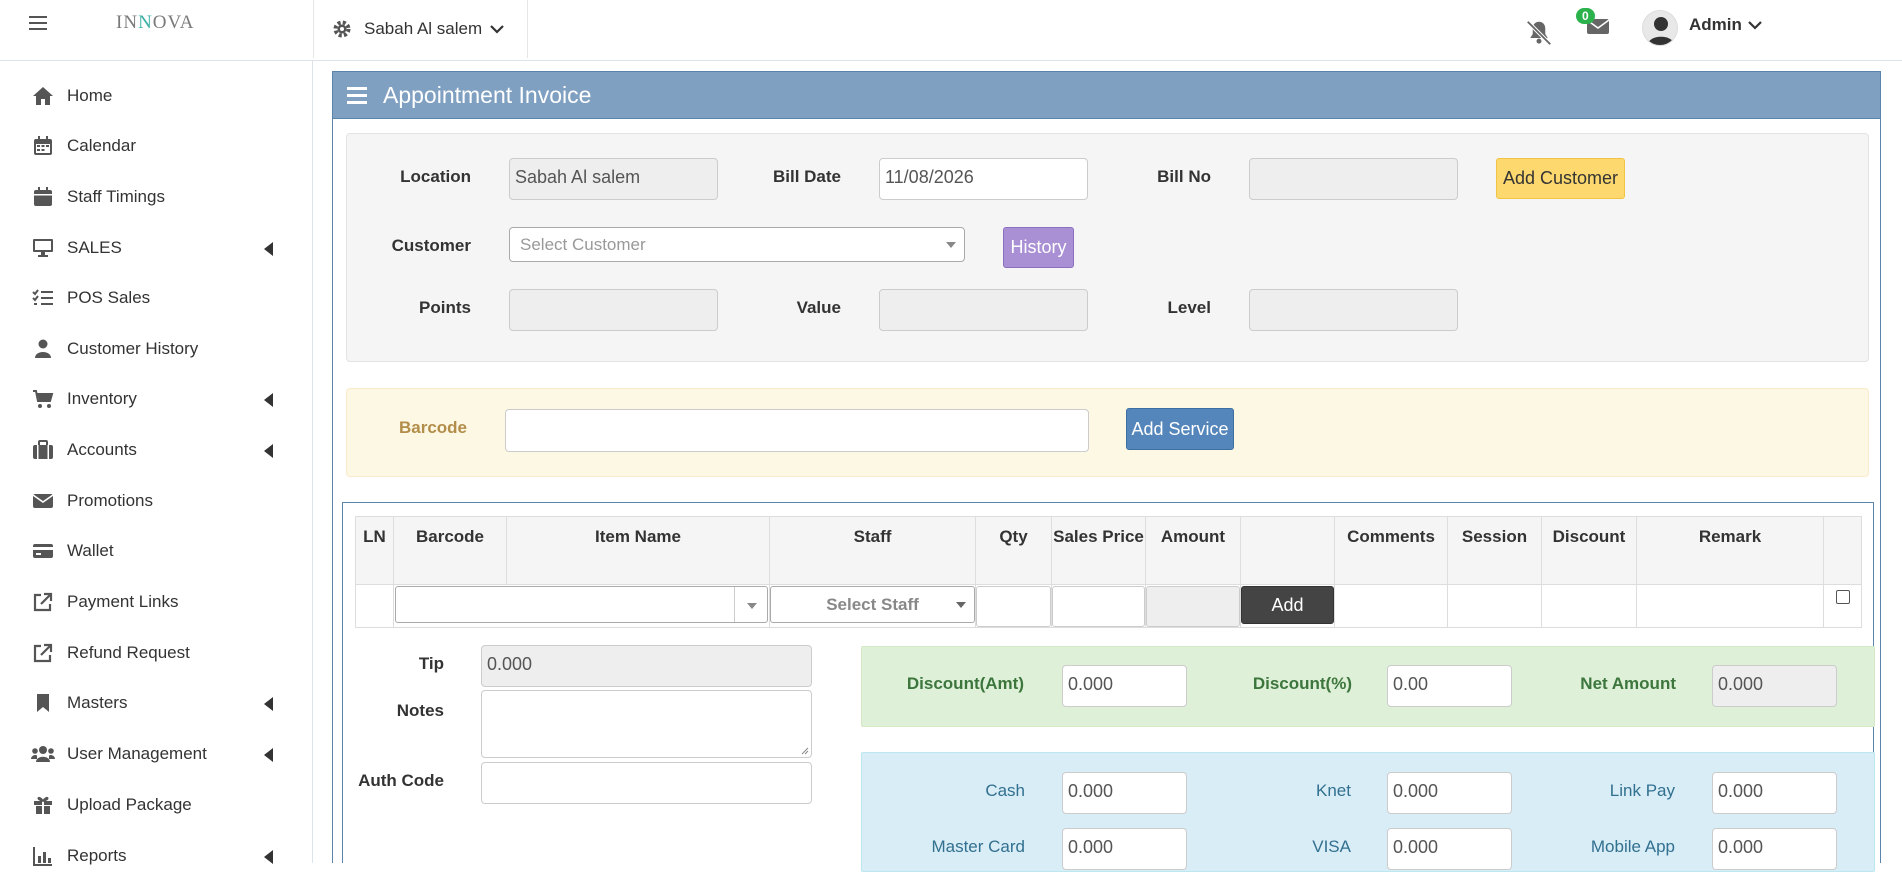 The height and width of the screenshot is (881, 1902). Describe the element at coordinates (1124, 686) in the screenshot. I see `discount-amt-input: 0.000` at that location.